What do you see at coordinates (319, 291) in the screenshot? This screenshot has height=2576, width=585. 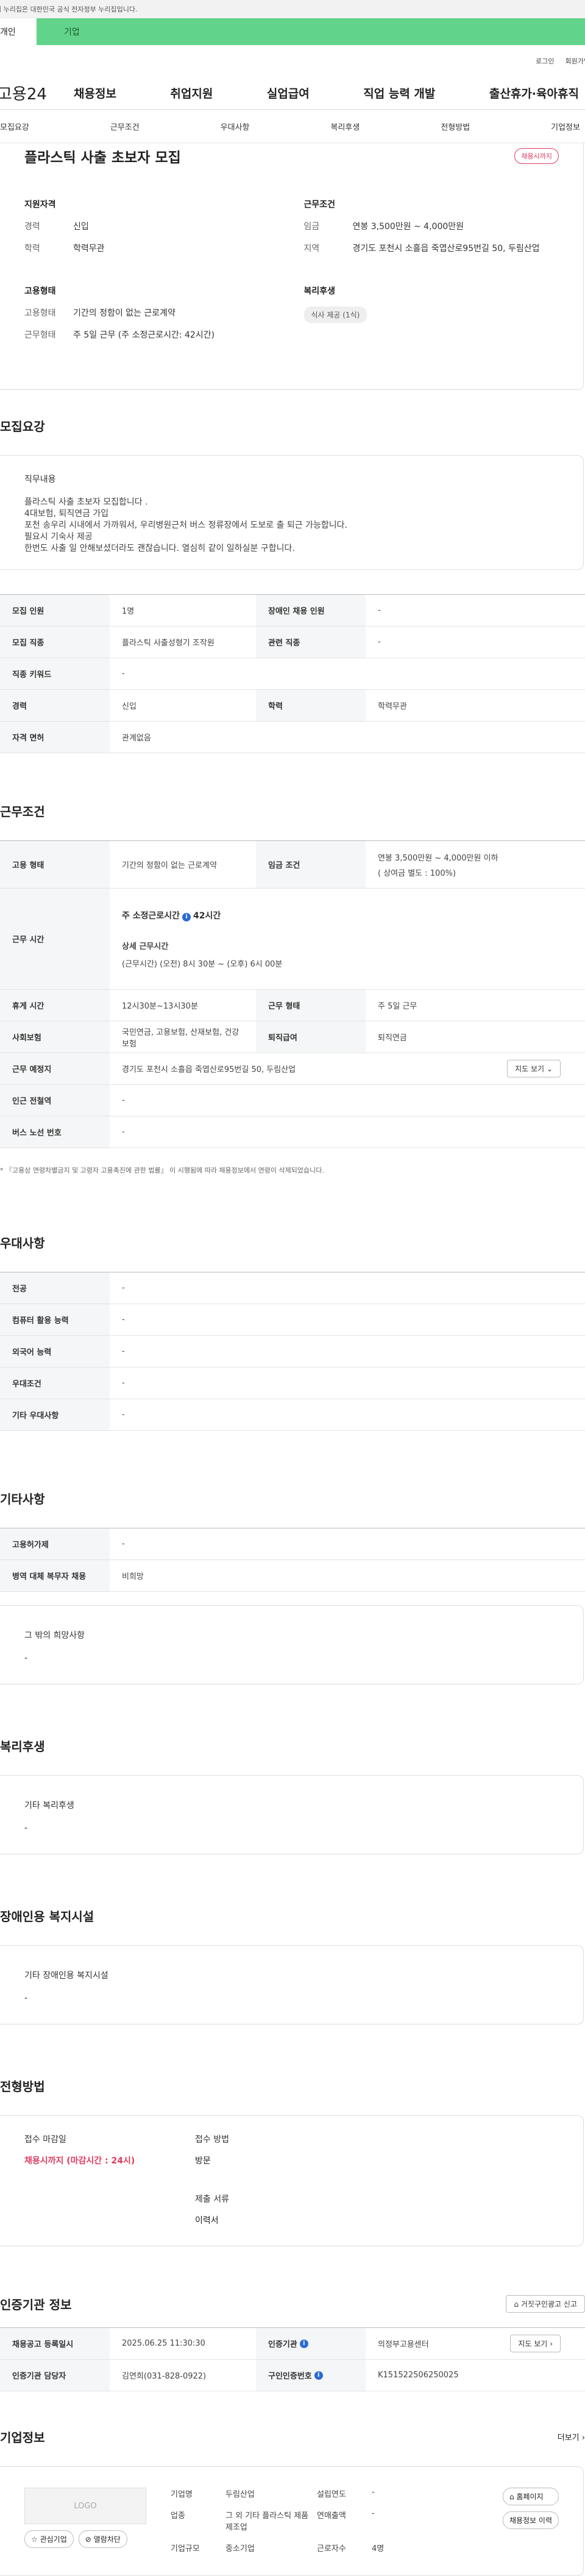 I see `welfare-heading: 복리후생` at bounding box center [319, 291].